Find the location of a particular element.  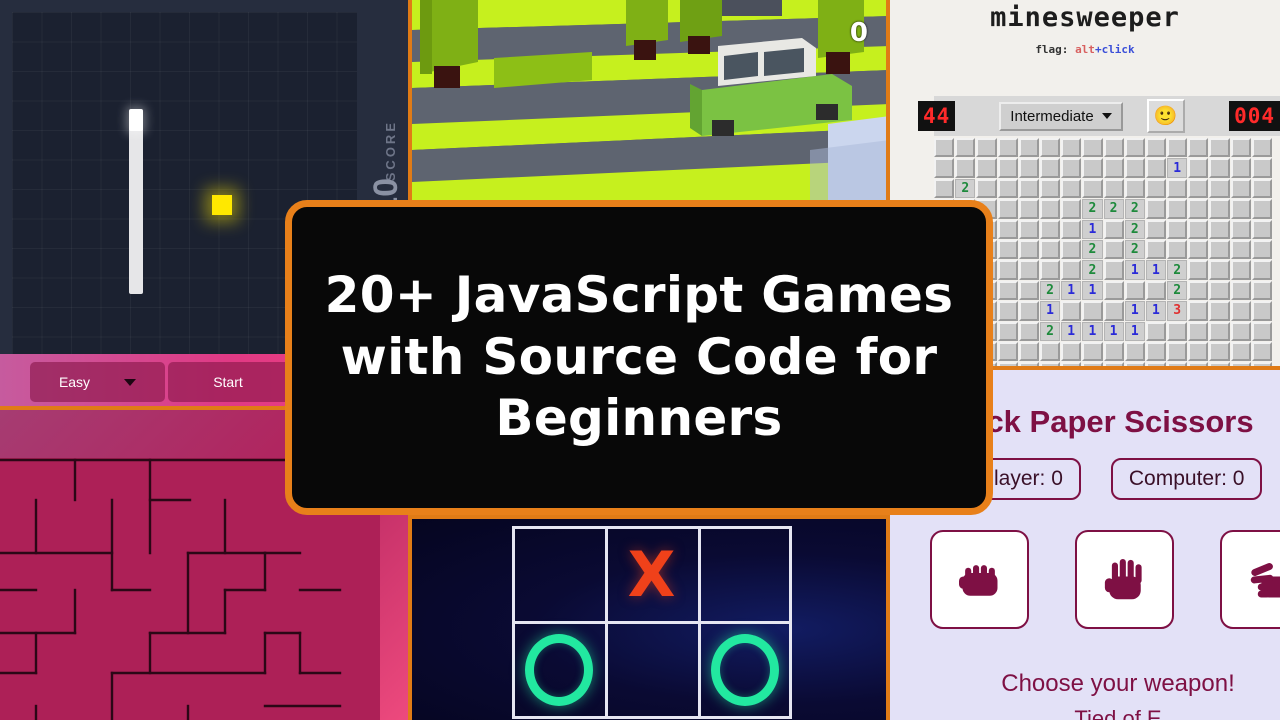

rps-paper-button is located at coordinates (1124, 579).